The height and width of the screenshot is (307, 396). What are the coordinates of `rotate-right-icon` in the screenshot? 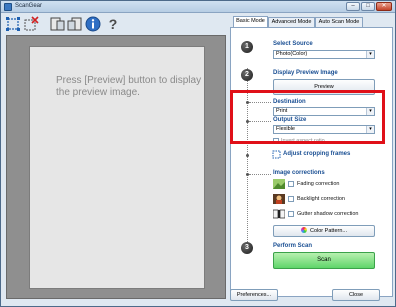 It's located at (75, 24).